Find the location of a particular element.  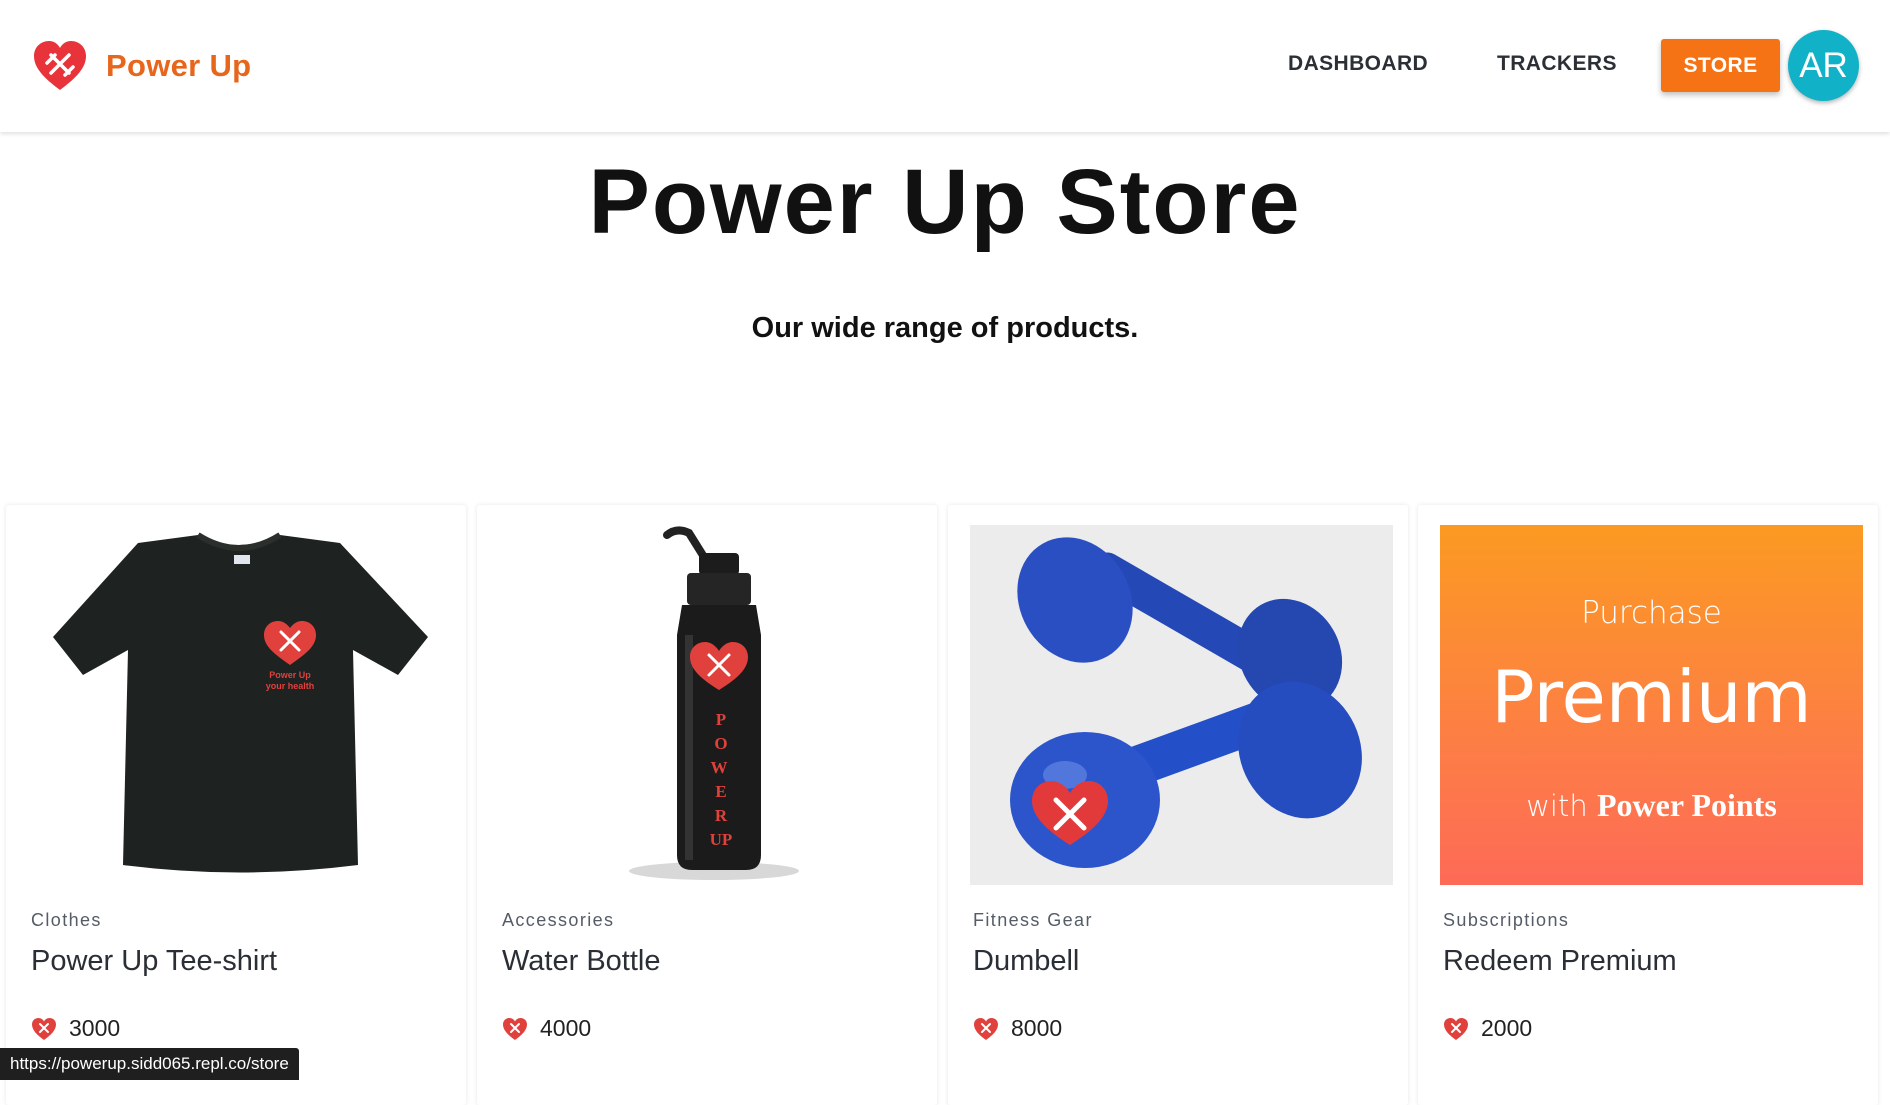

product-name: Water Bottle is located at coordinates (581, 961).